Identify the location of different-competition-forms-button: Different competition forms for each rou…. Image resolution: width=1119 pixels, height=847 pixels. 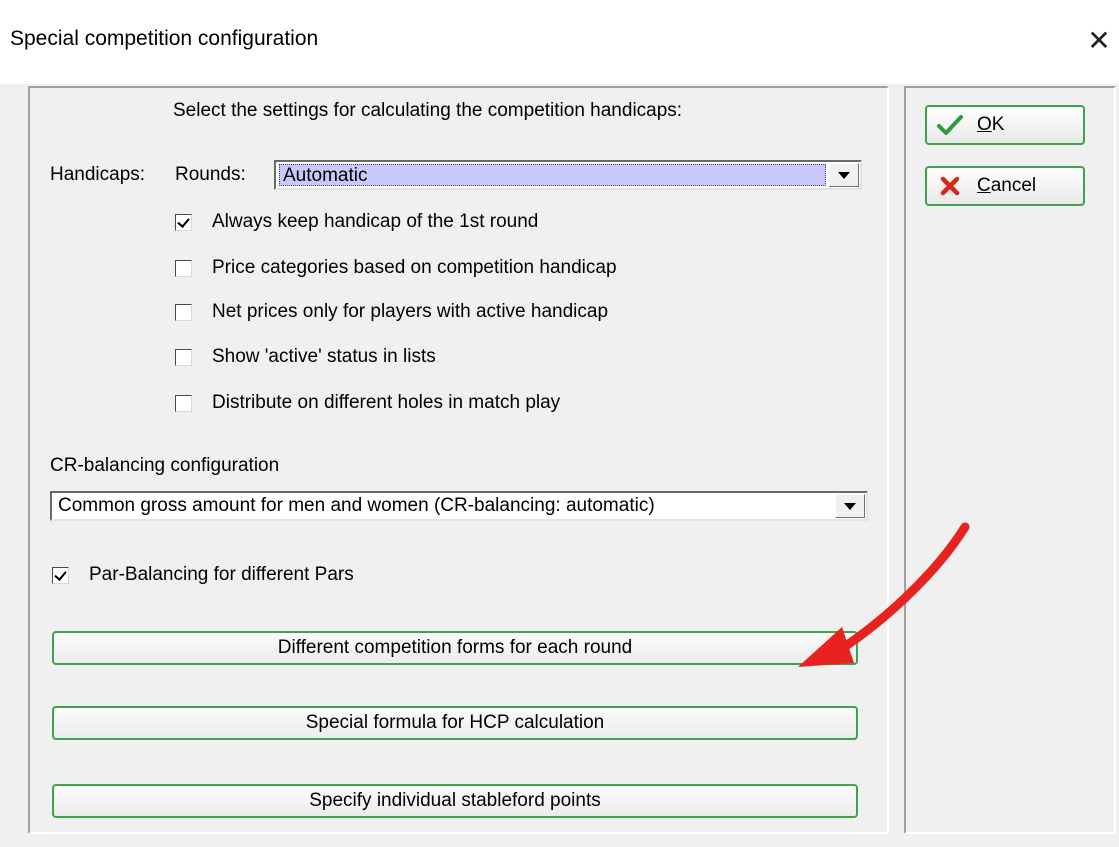
(455, 648).